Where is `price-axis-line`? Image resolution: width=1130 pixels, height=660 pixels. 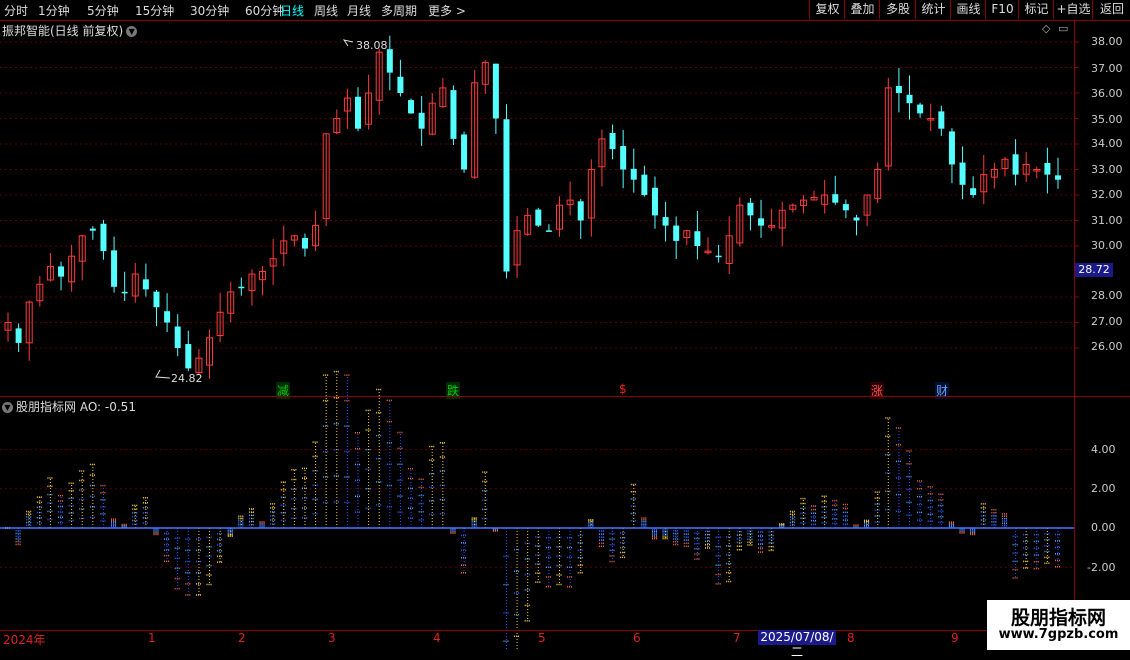
price-axis-line is located at coordinates (1074, 325).